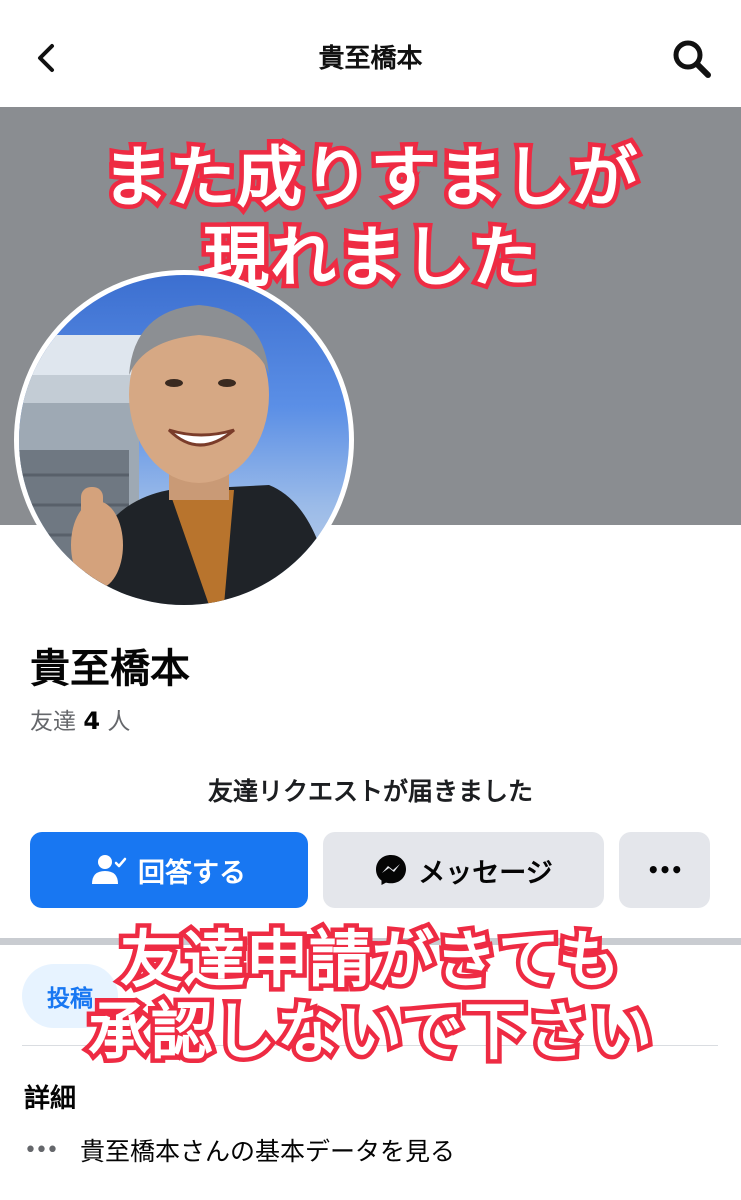 This screenshot has width=741, height=1200. What do you see at coordinates (370, 791) in the screenshot?
I see `friend-request-message: 友達リクエストが届きました` at bounding box center [370, 791].